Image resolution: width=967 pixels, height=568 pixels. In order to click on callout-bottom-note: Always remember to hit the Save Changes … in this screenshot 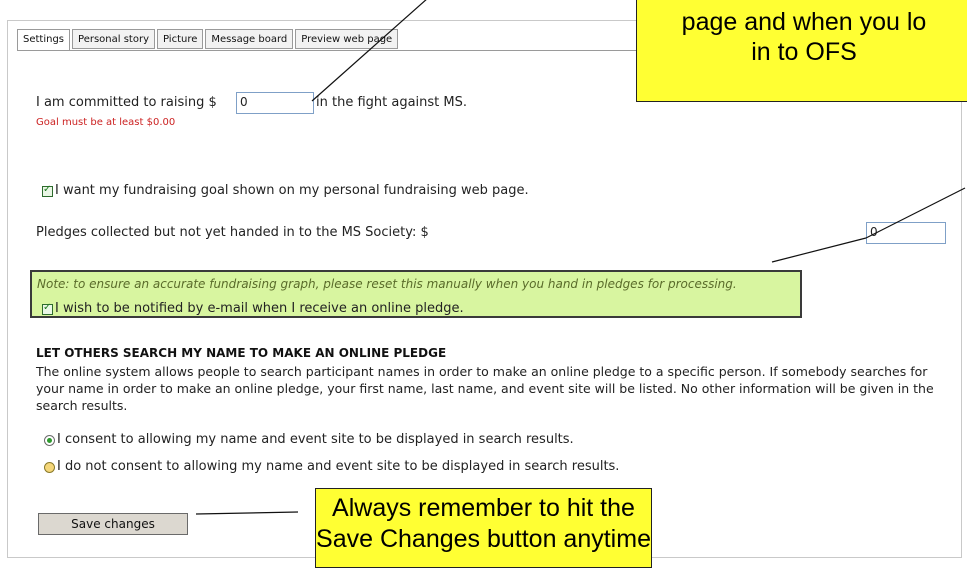, I will do `click(483, 528)`.